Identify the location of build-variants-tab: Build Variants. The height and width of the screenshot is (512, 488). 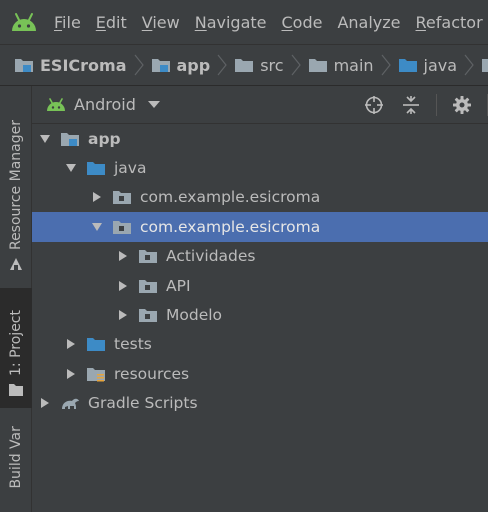
(16, 469).